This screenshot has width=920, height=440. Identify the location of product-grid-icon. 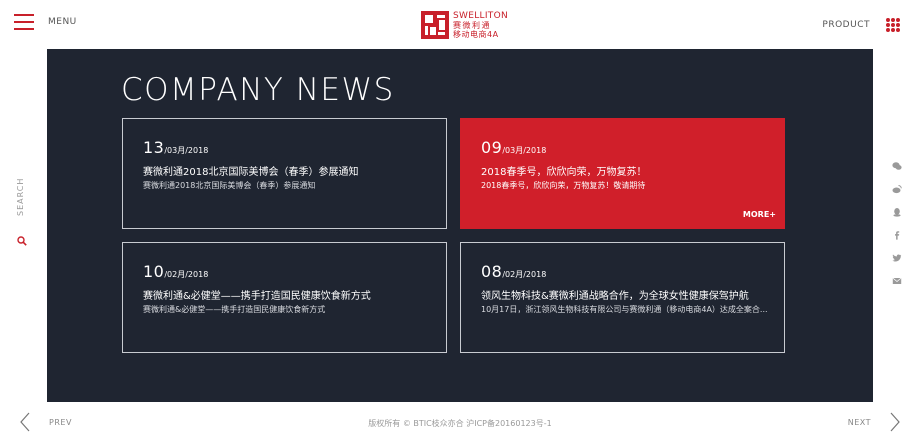
(893, 25).